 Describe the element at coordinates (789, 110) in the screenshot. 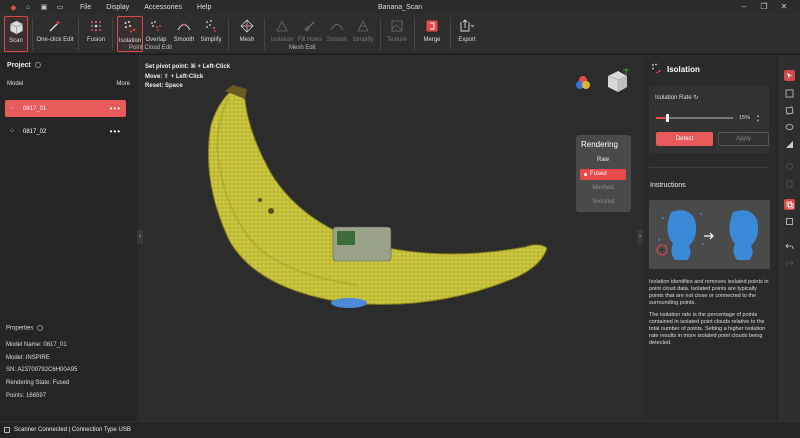

I see `polygon-select-icon` at that location.